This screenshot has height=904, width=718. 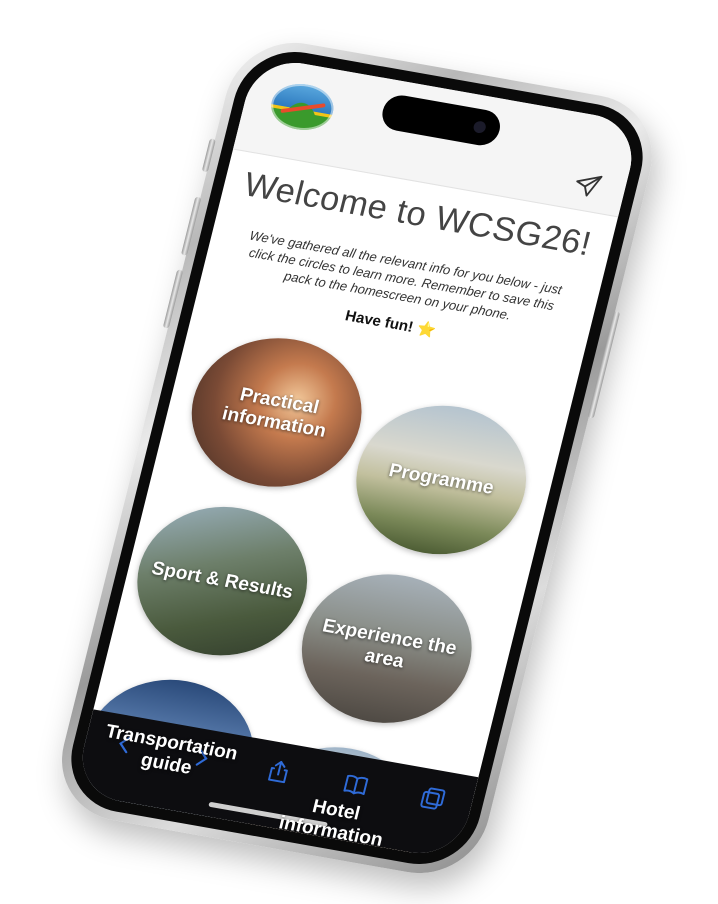 I want to click on tile-label: Programme, so click(x=441, y=479).